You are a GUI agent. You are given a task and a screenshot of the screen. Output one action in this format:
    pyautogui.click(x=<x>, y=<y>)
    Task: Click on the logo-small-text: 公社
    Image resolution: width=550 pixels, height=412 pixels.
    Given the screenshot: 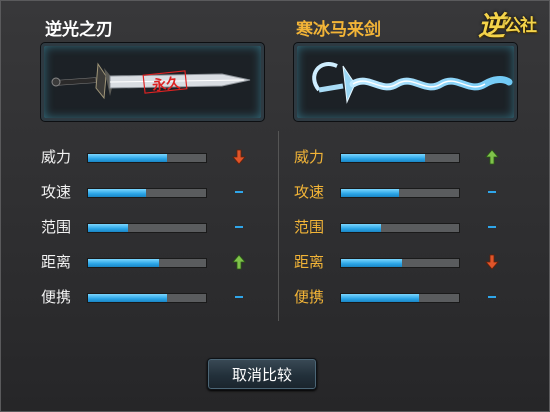 What is the action you would take?
    pyautogui.click(x=520, y=25)
    